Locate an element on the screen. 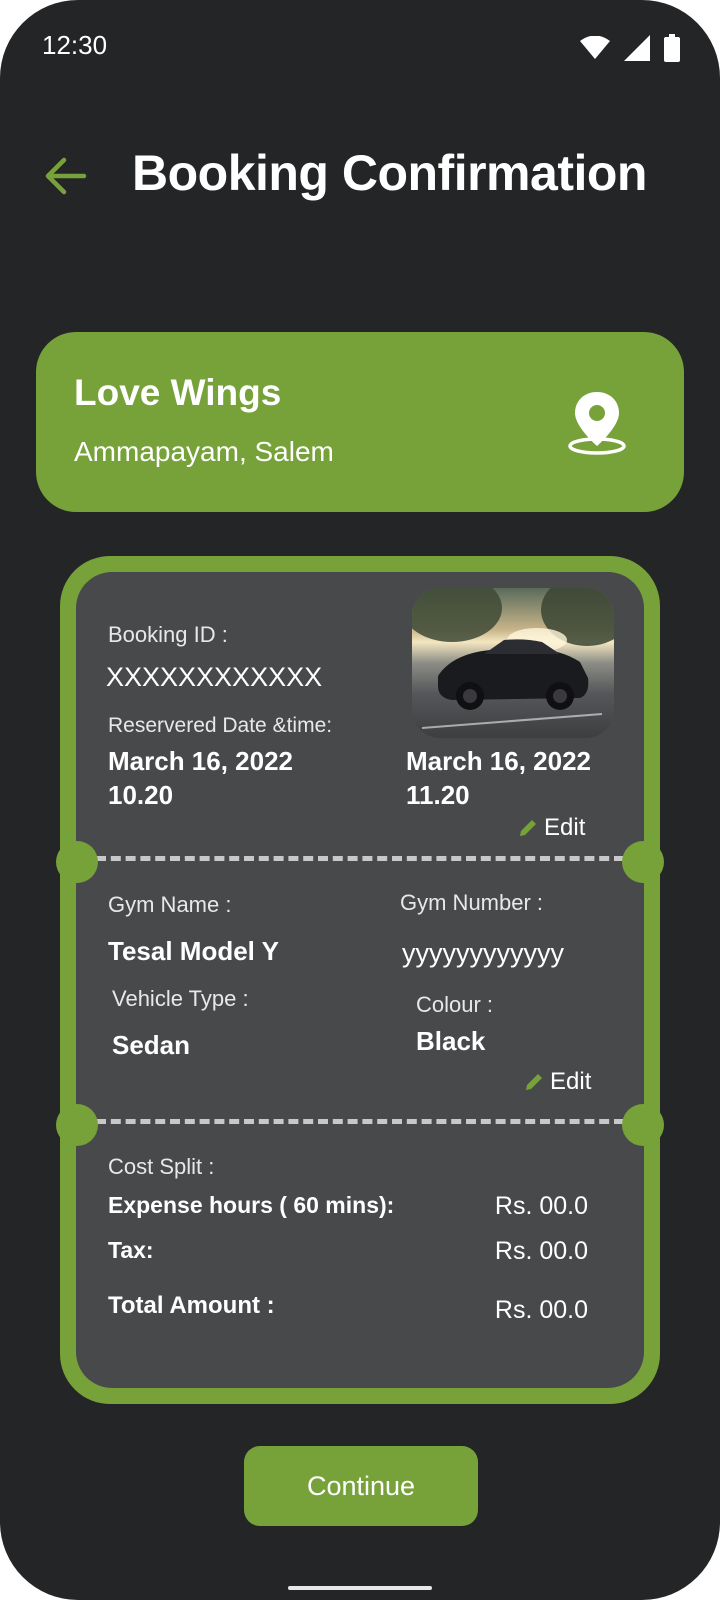  end-time: 11.20 is located at coordinates (438, 795).